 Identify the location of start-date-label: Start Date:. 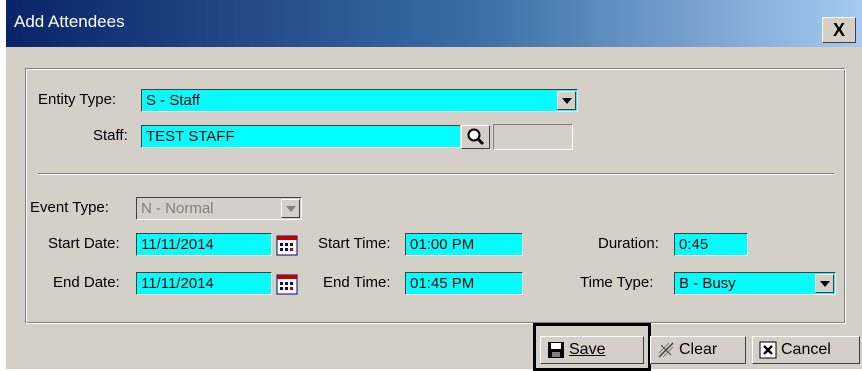
(84, 243).